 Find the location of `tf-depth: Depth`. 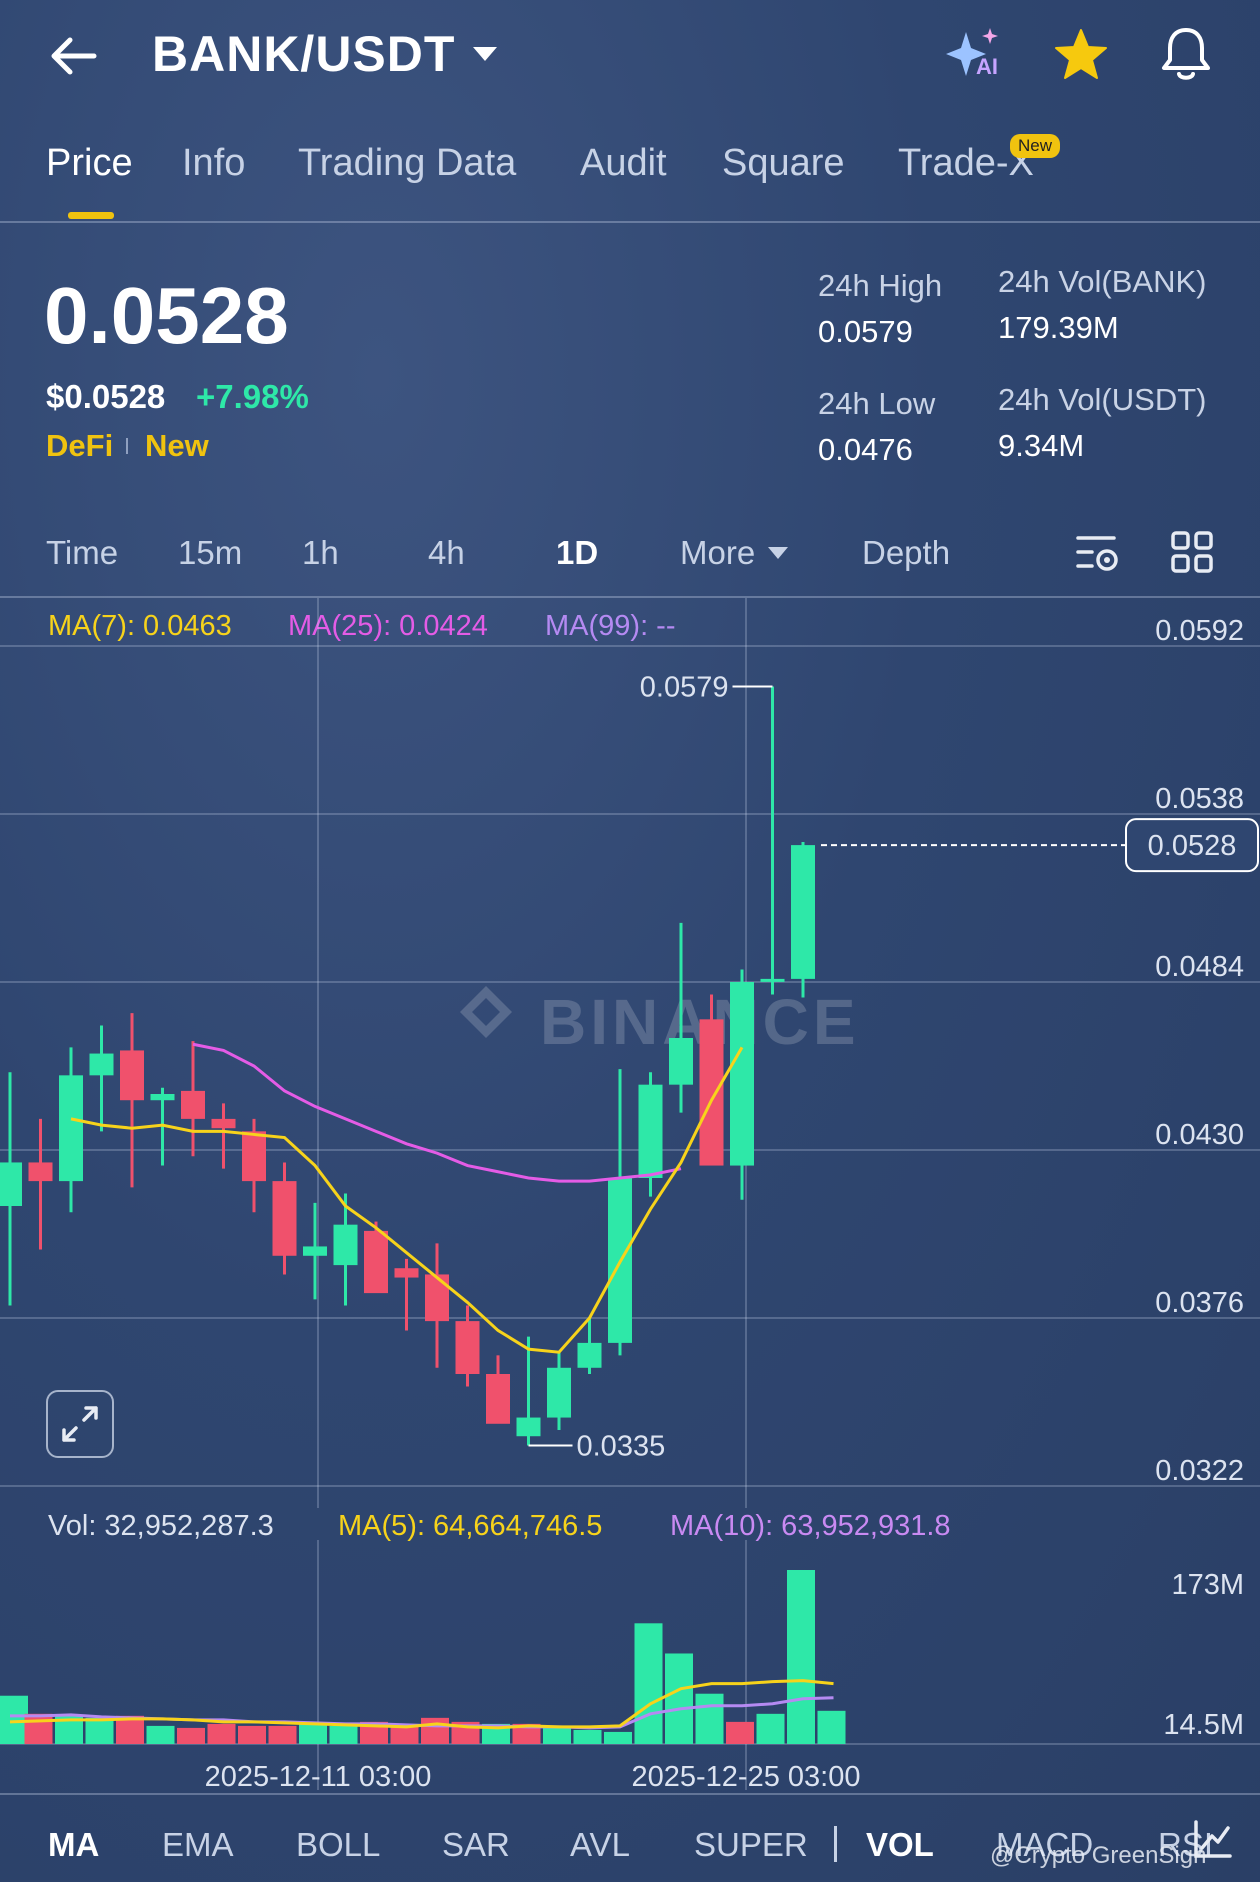

tf-depth: Depth is located at coordinates (906, 553).